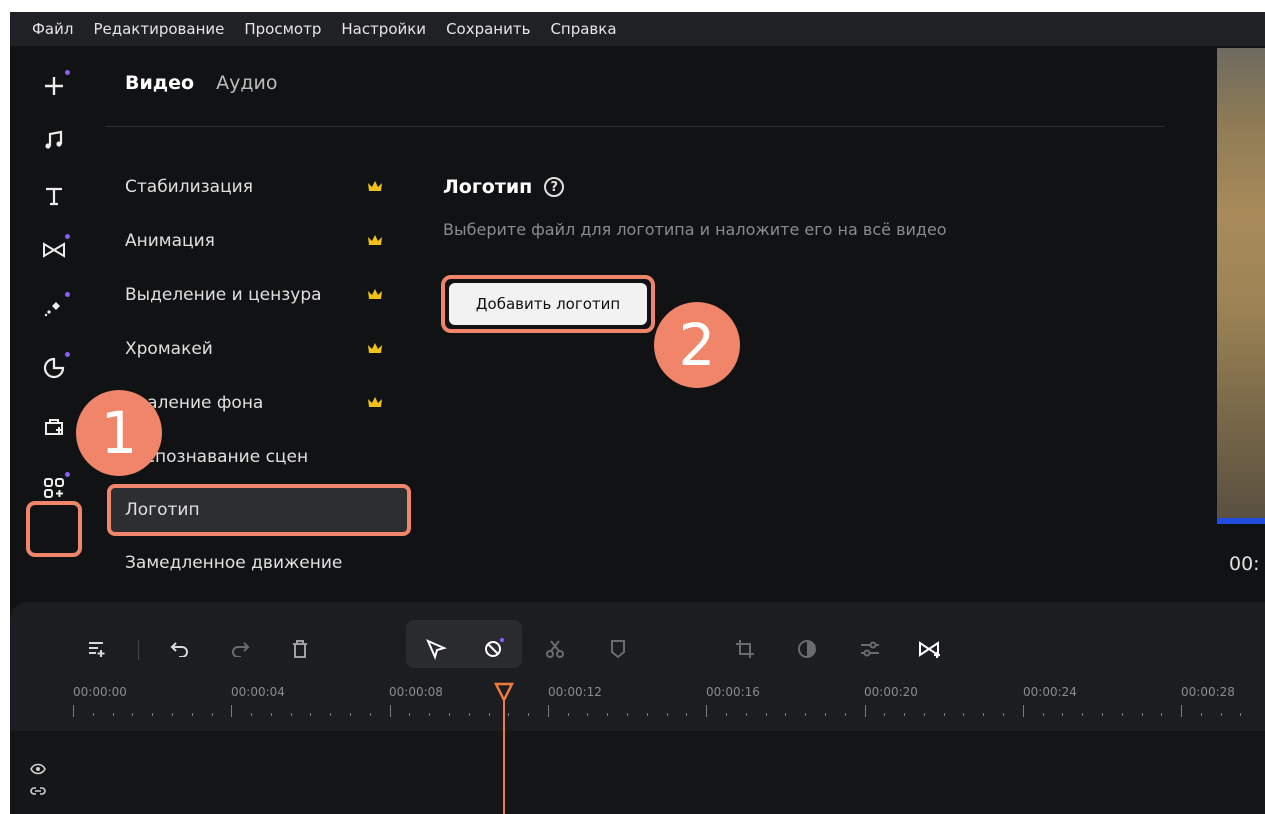 Image resolution: width=1265 pixels, height=814 pixels. What do you see at coordinates (162, 510) in the screenshot?
I see `list-item-label: Логотип` at bounding box center [162, 510].